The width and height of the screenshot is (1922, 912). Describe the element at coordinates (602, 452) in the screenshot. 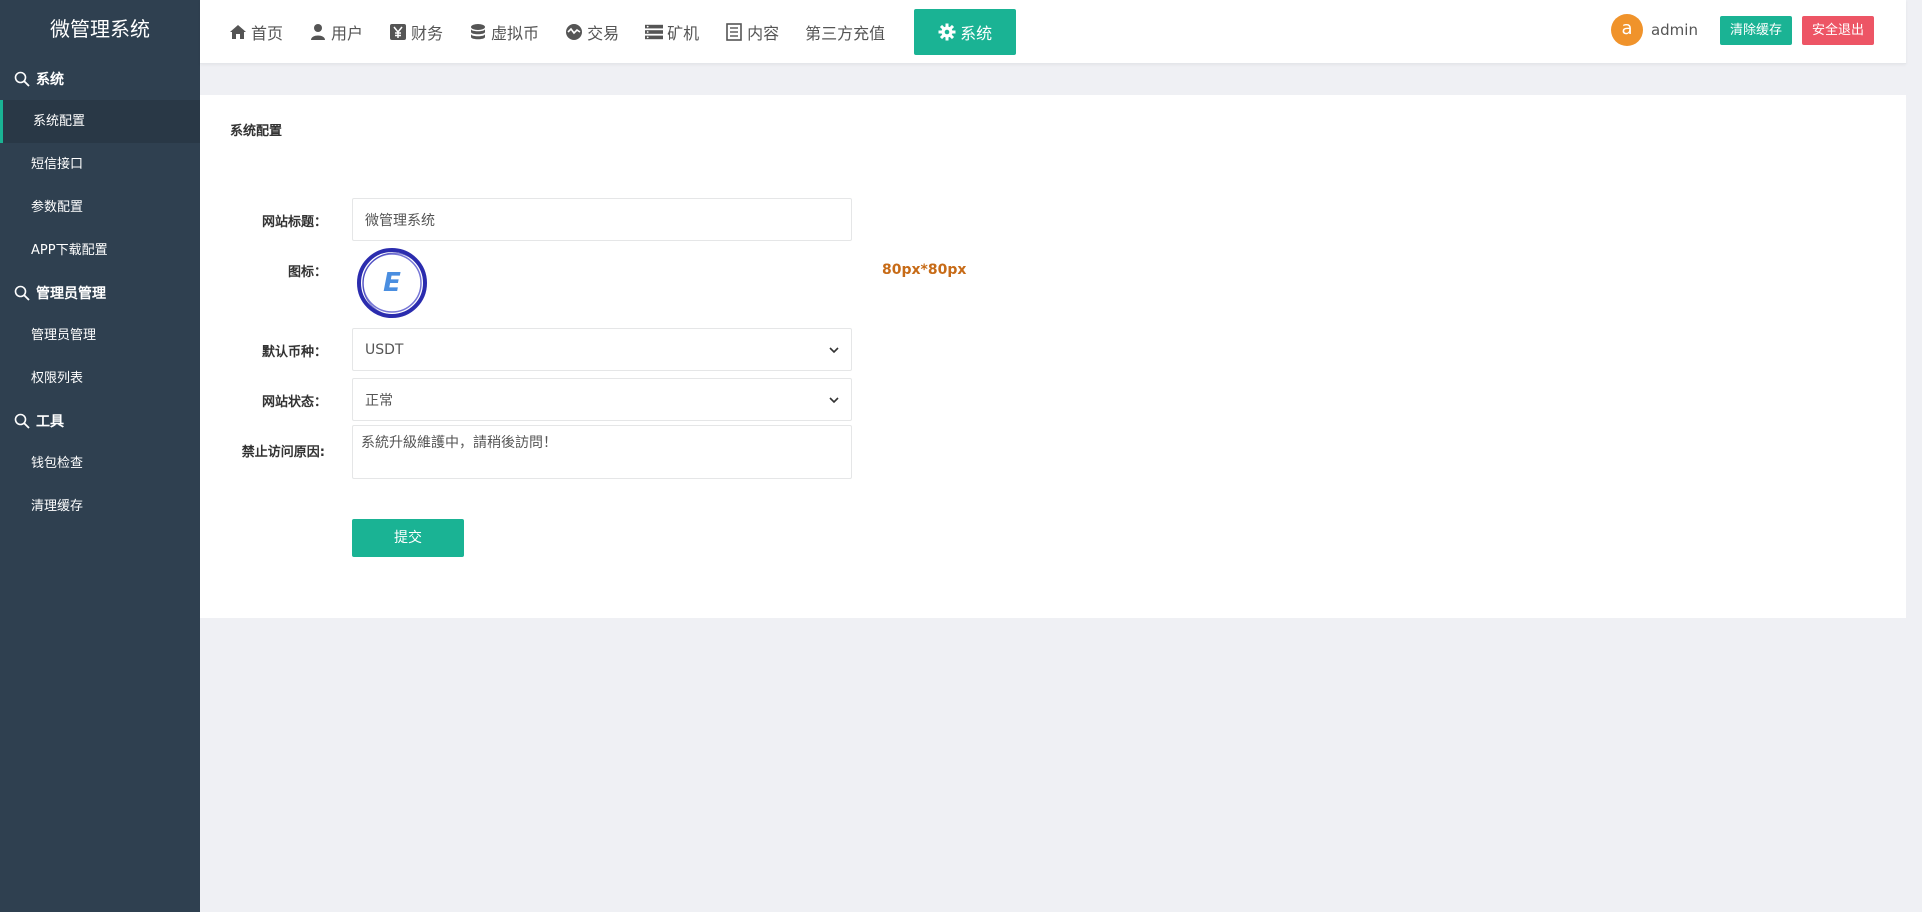

I see `reason-textarea: 系統升級維護中，請稍後訪問！` at that location.